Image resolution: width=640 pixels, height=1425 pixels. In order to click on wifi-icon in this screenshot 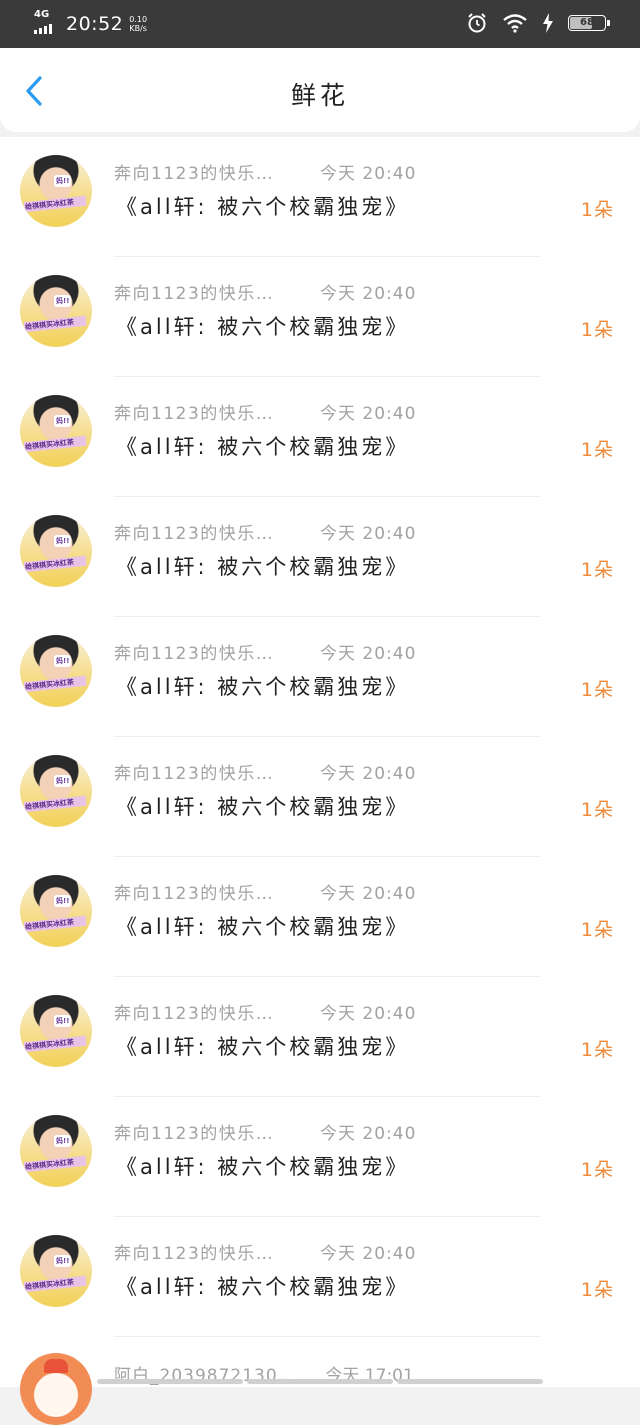, I will do `click(515, 23)`.